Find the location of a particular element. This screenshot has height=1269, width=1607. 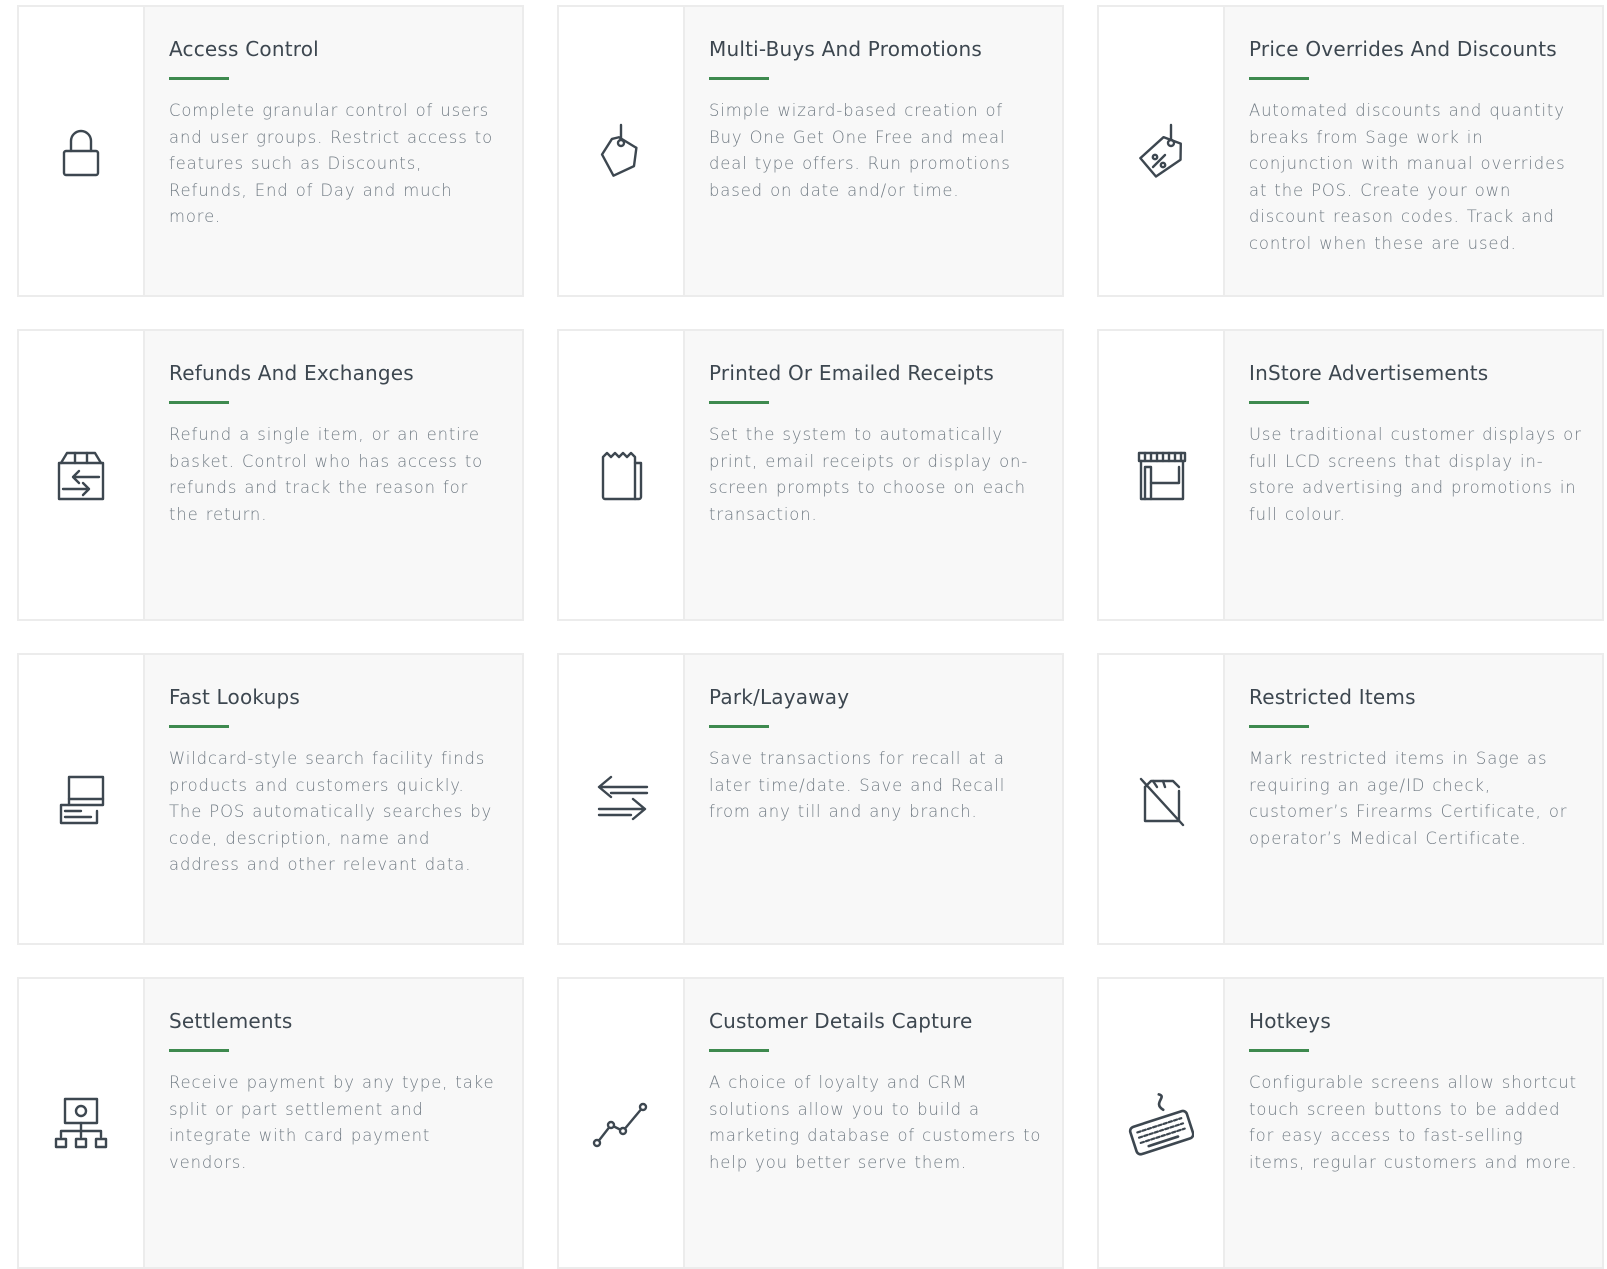

swap-arrows-icon is located at coordinates (623, 798).